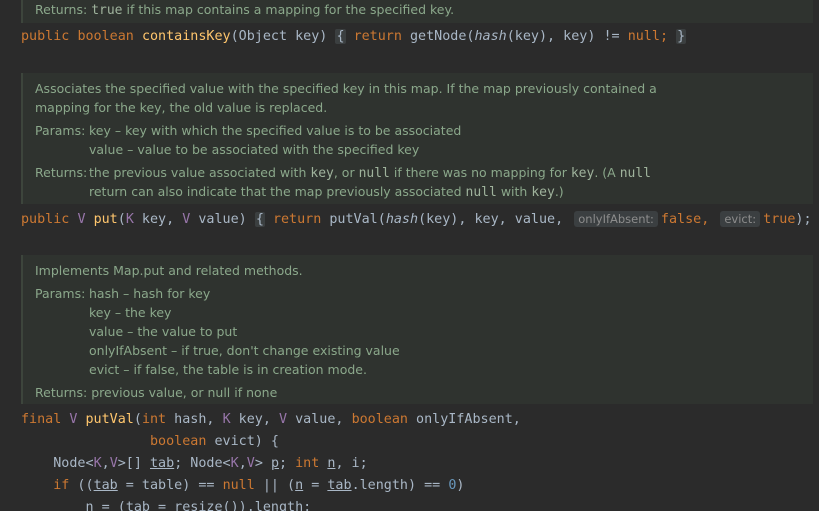 Image resolution: width=819 pixels, height=511 pixels. I want to click on code-line-put-val-signature-cont: boolean evict) {, so click(150, 441).